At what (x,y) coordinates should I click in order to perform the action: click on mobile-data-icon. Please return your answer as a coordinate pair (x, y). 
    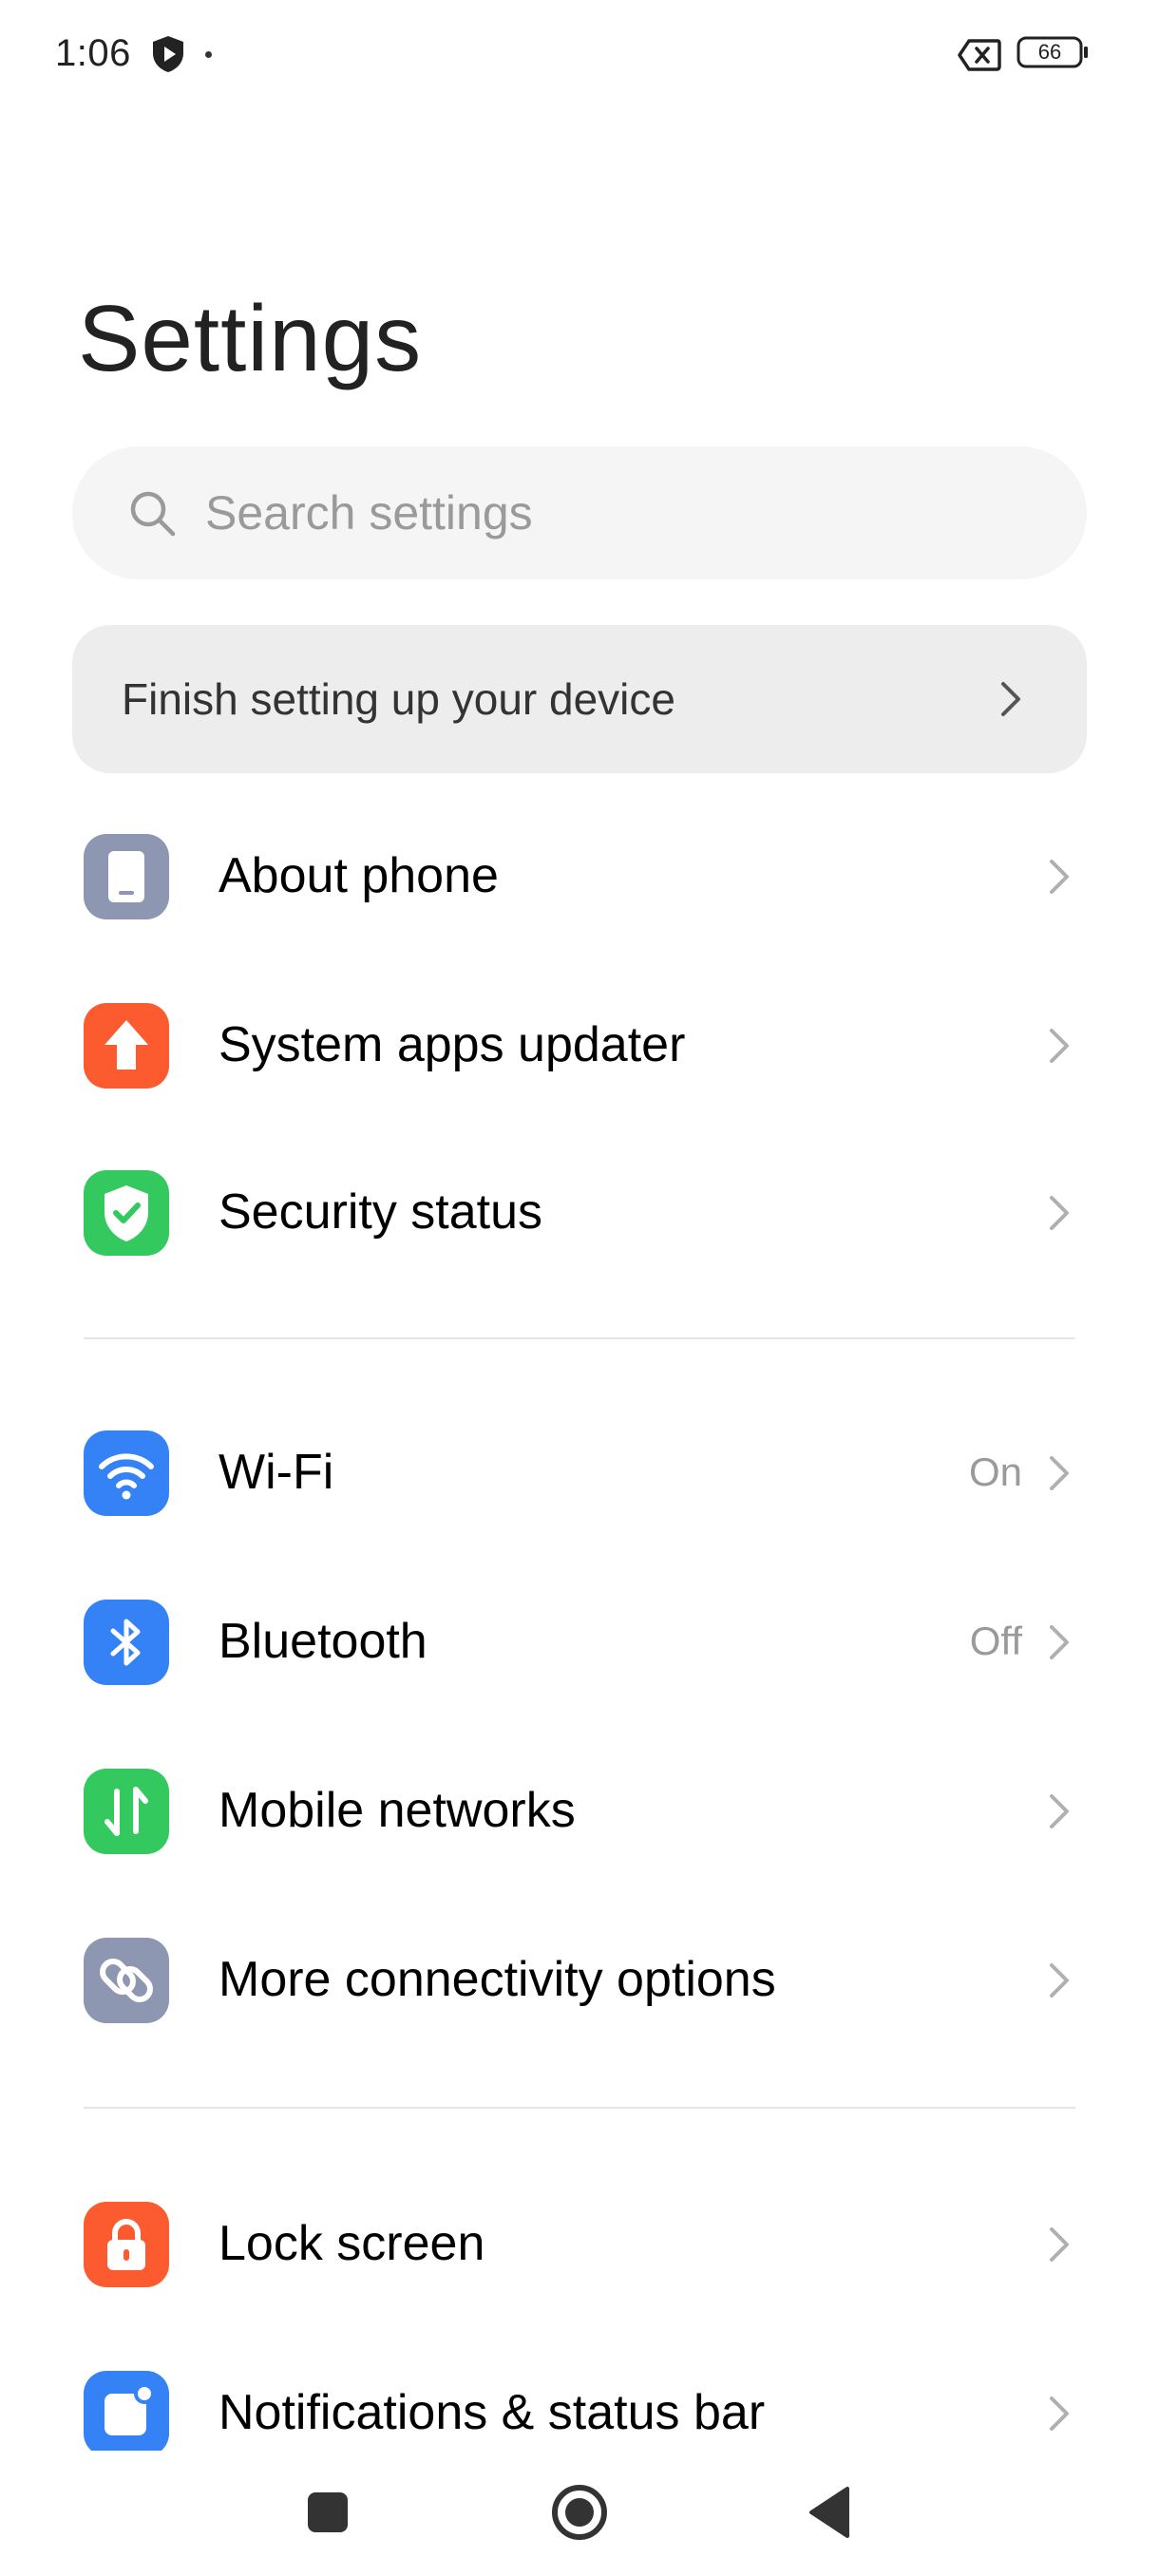
    Looking at the image, I should click on (126, 1811).